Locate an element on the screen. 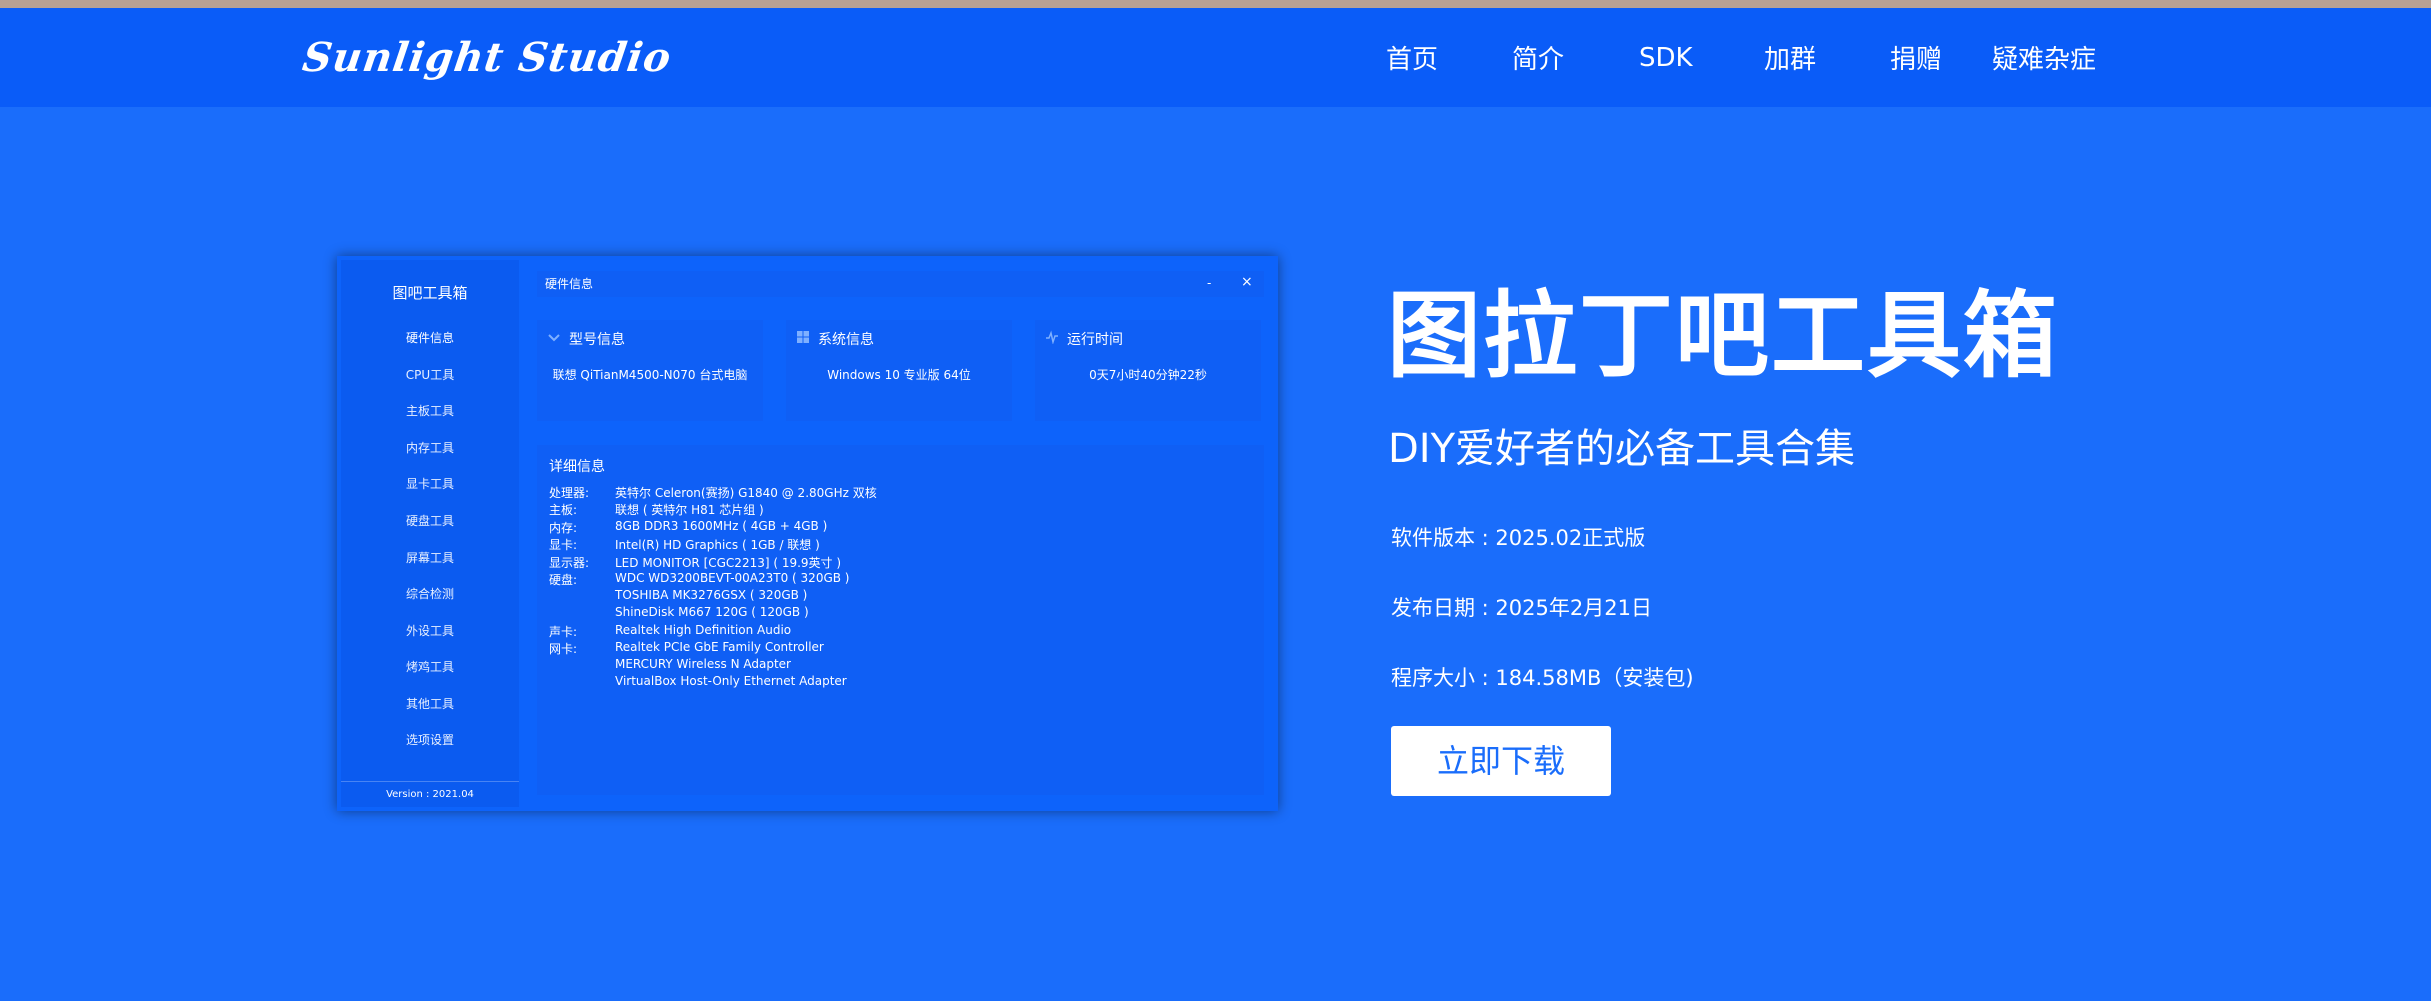  sidebar-item-peripherals: 外设工具 is located at coordinates (429, 631).